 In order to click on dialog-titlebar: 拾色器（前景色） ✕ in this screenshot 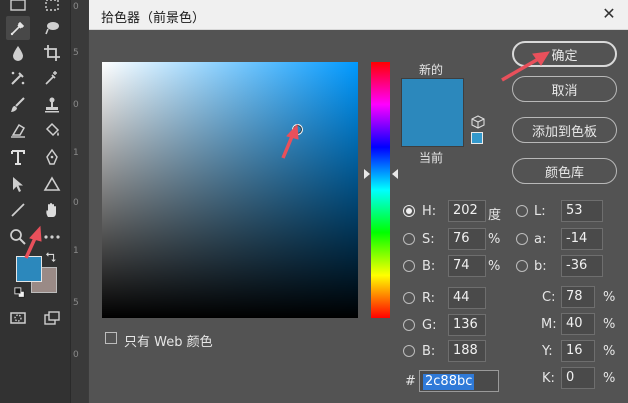, I will do `click(358, 15)`.